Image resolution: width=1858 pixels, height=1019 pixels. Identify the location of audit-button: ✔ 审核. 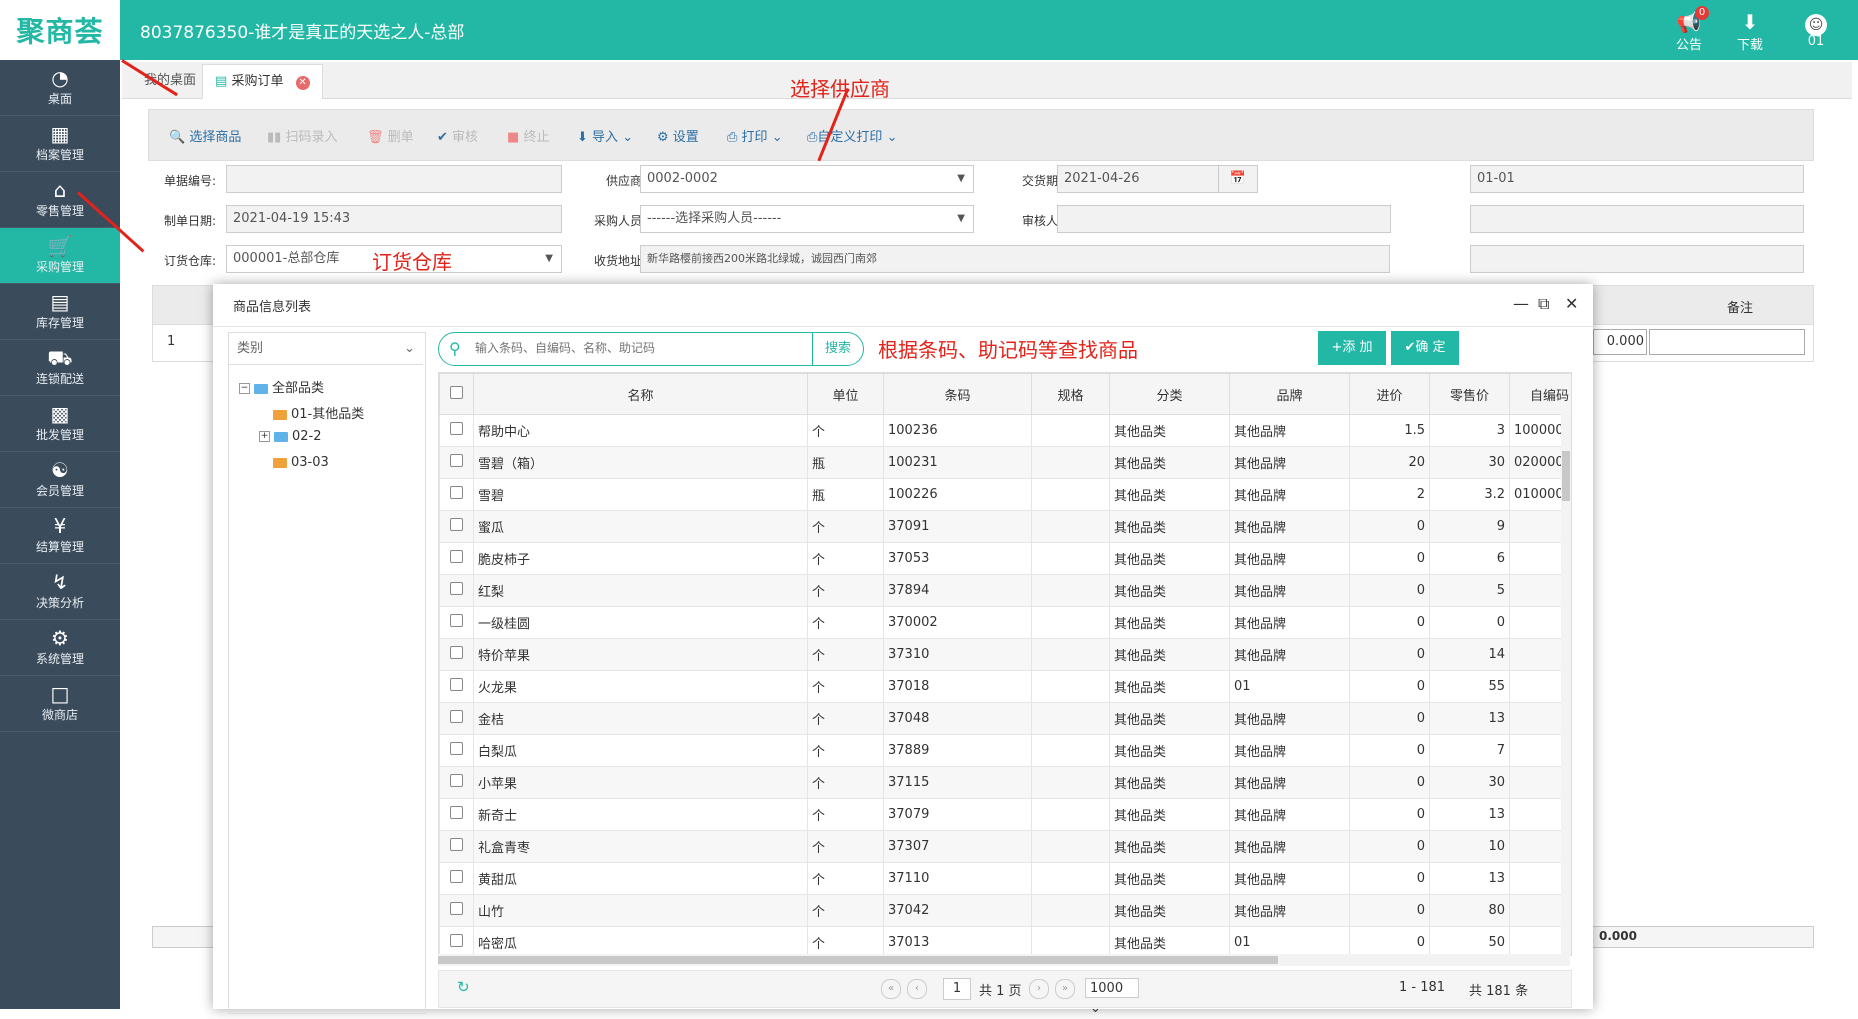
(457, 135).